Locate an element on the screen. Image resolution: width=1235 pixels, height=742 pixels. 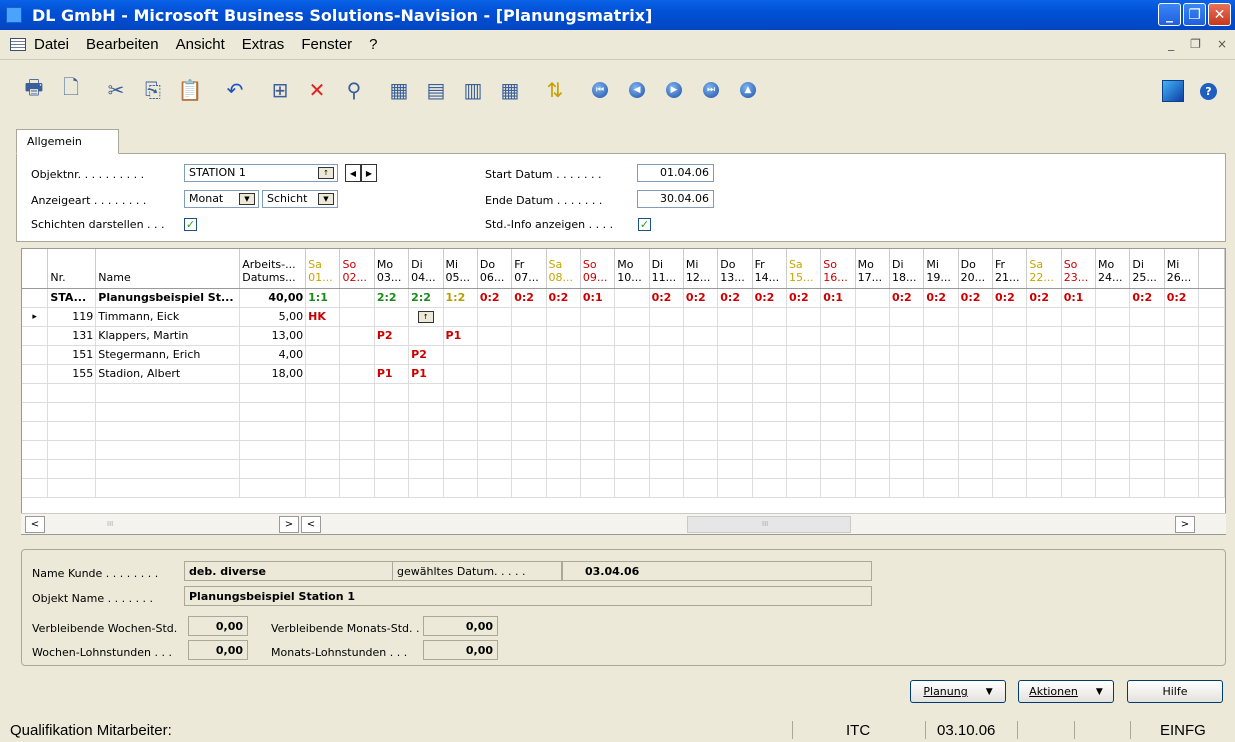
undo-icon: ↶ is located at coordinates (235, 90).